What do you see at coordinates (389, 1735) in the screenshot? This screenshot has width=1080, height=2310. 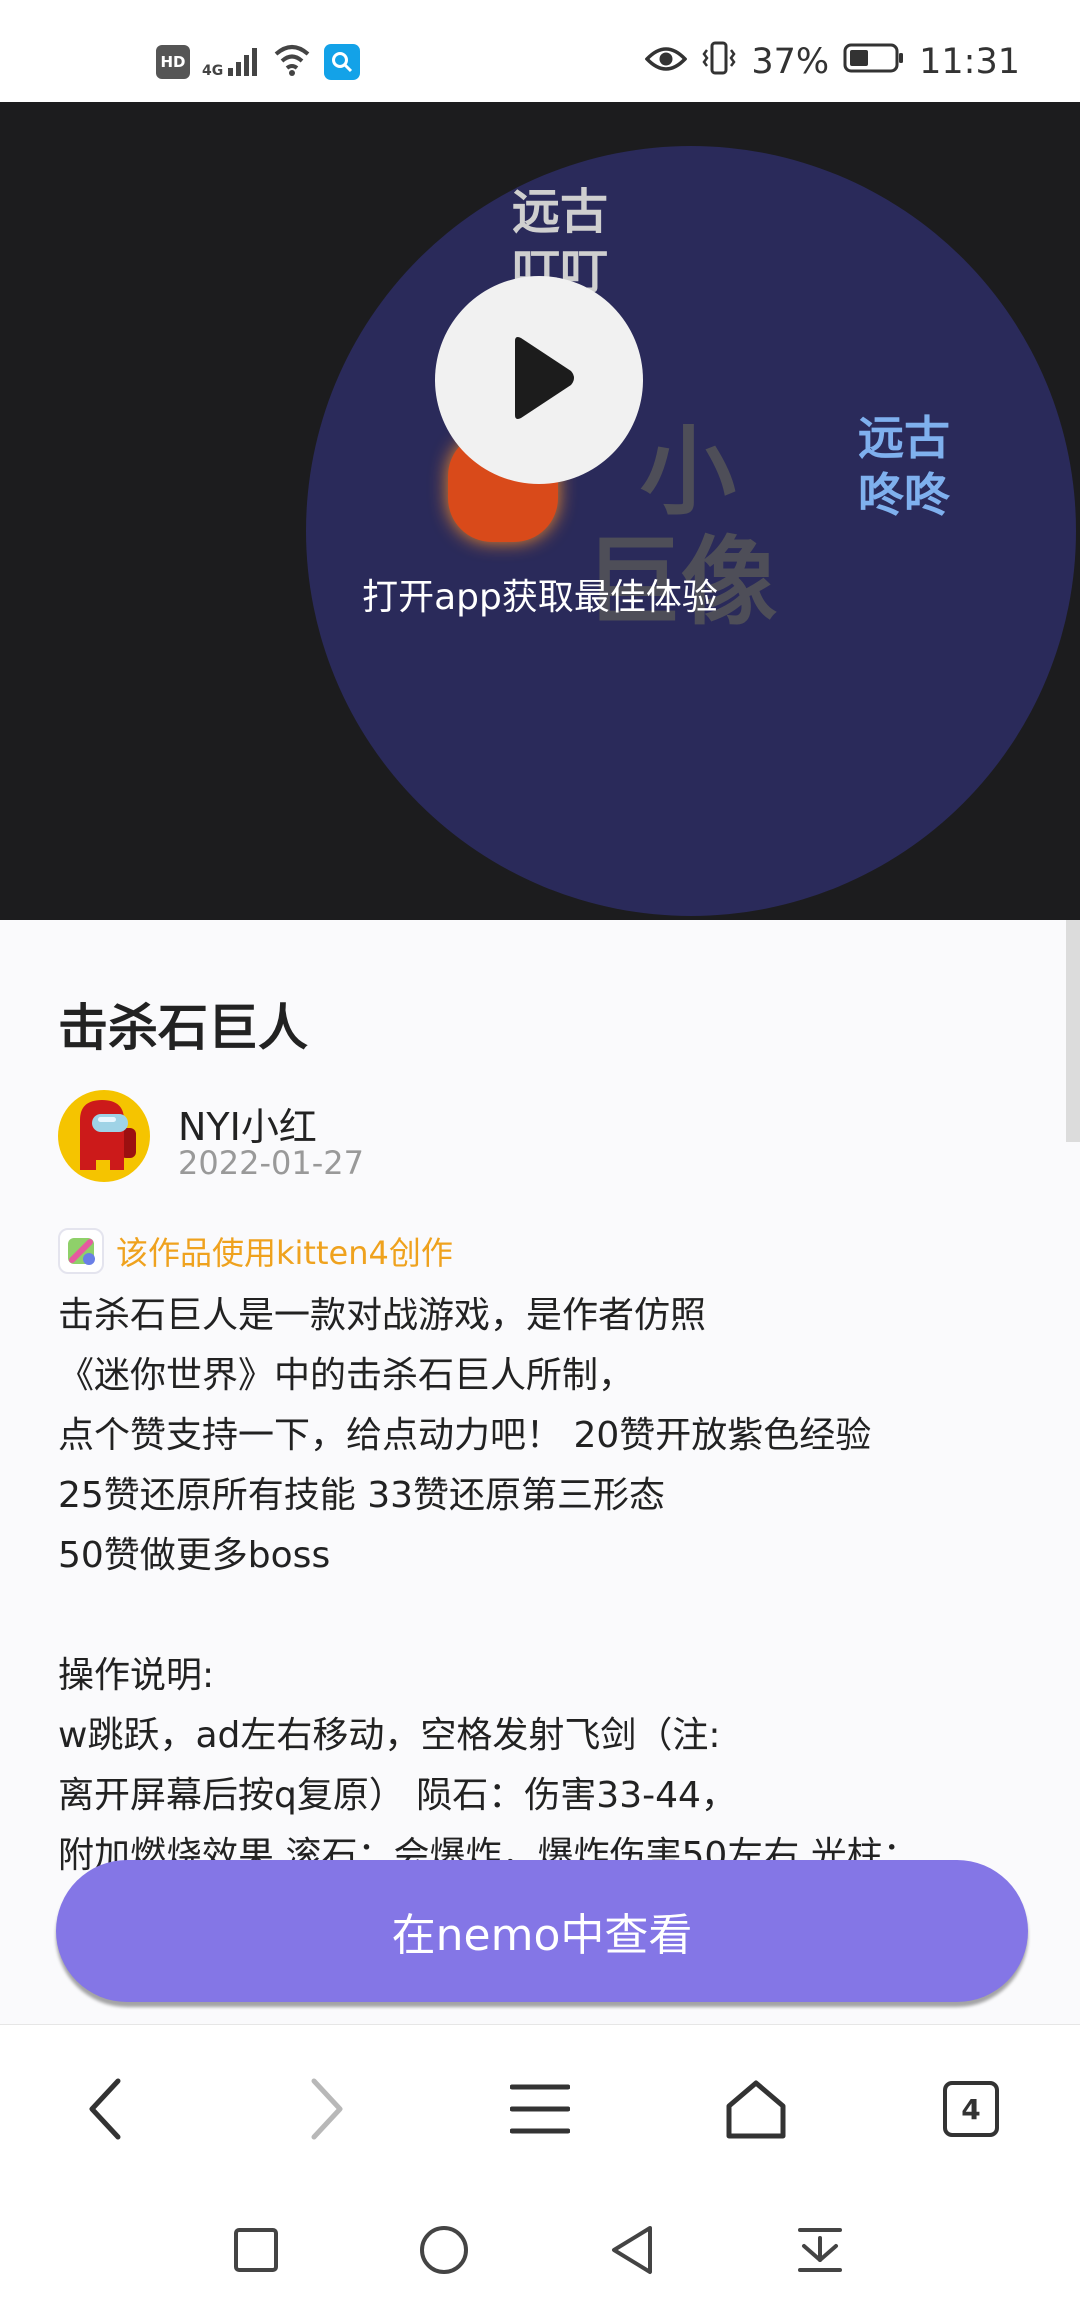 I see `description-line: w跳跃，ad左右移动，空格发射飞剑（注:` at bounding box center [389, 1735].